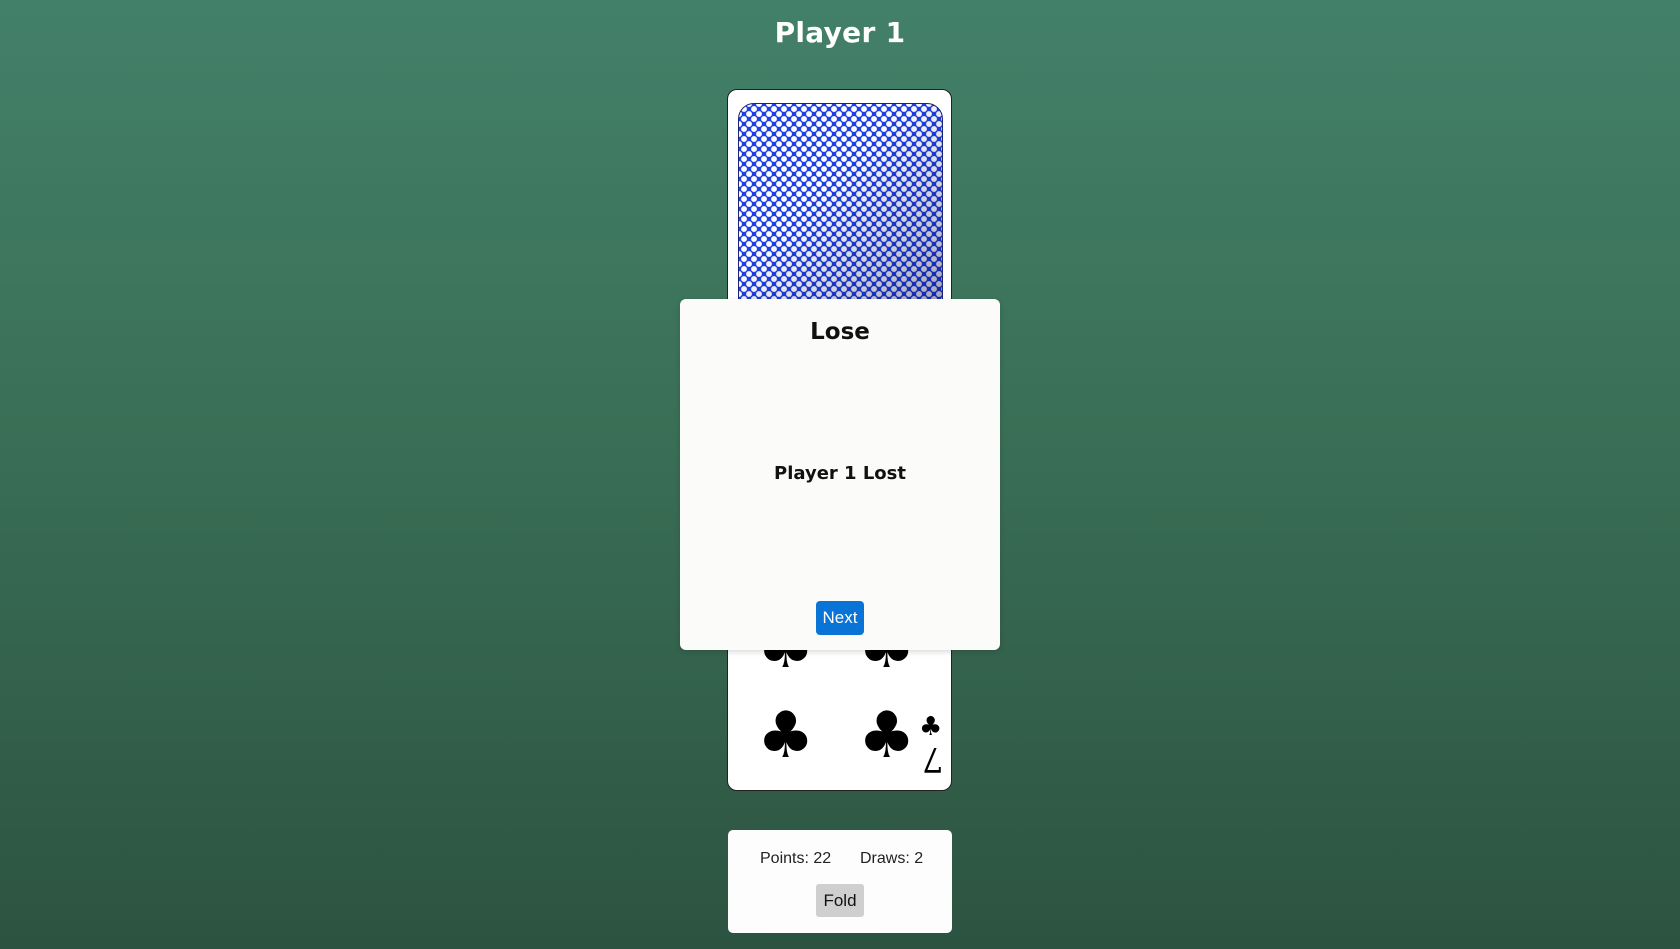 Image resolution: width=1680 pixels, height=949 pixels. What do you see at coordinates (840, 332) in the screenshot?
I see `modal-title: Lose` at bounding box center [840, 332].